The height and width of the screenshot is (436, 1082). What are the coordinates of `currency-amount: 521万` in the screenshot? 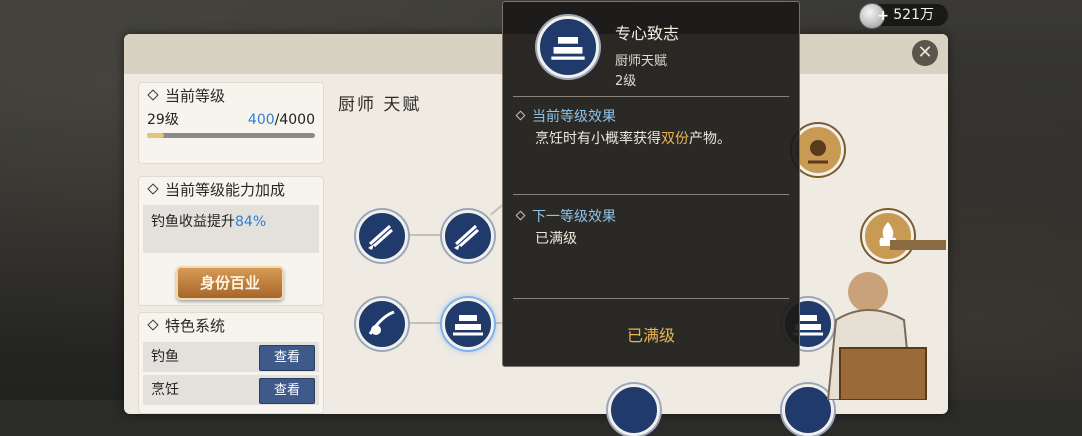 It's located at (913, 15).